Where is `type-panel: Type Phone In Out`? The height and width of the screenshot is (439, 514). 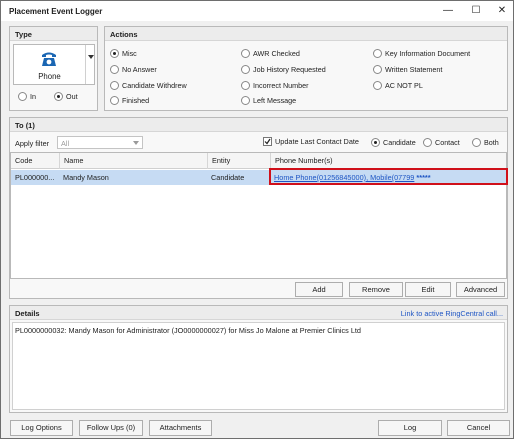
type-panel: Type Phone In Out is located at coordinates (53, 68).